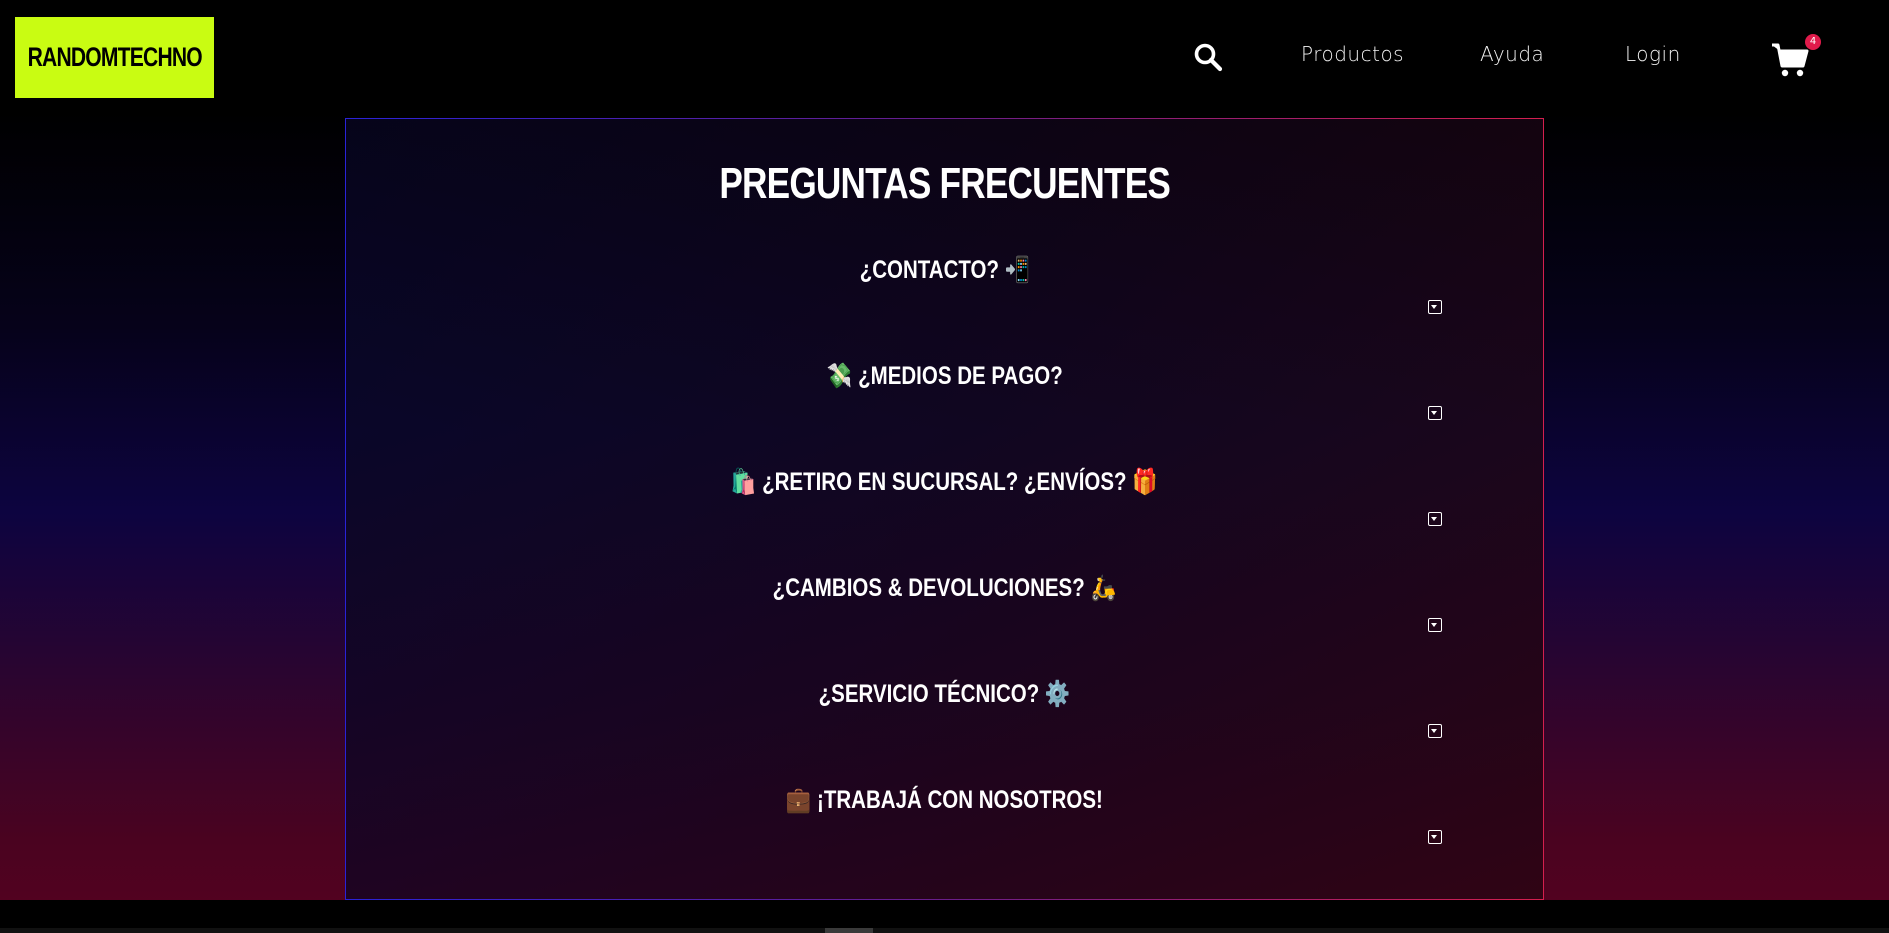 The image size is (1889, 933). I want to click on faq-question-text: 💼 ¡TRABAJÁ CON NOSOTROS!, so click(944, 800).